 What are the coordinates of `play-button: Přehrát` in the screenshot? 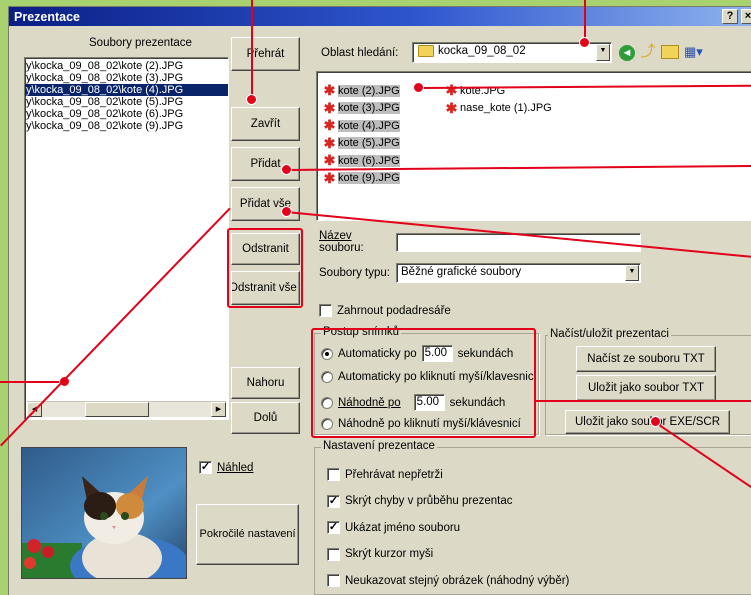 It's located at (265, 54).